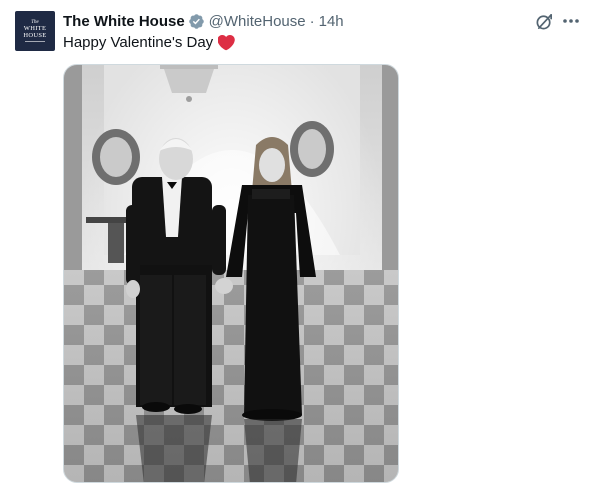 Image resolution: width=589 pixels, height=486 pixels. Describe the element at coordinates (35, 41) in the screenshot. I see `avatar-divider` at that location.